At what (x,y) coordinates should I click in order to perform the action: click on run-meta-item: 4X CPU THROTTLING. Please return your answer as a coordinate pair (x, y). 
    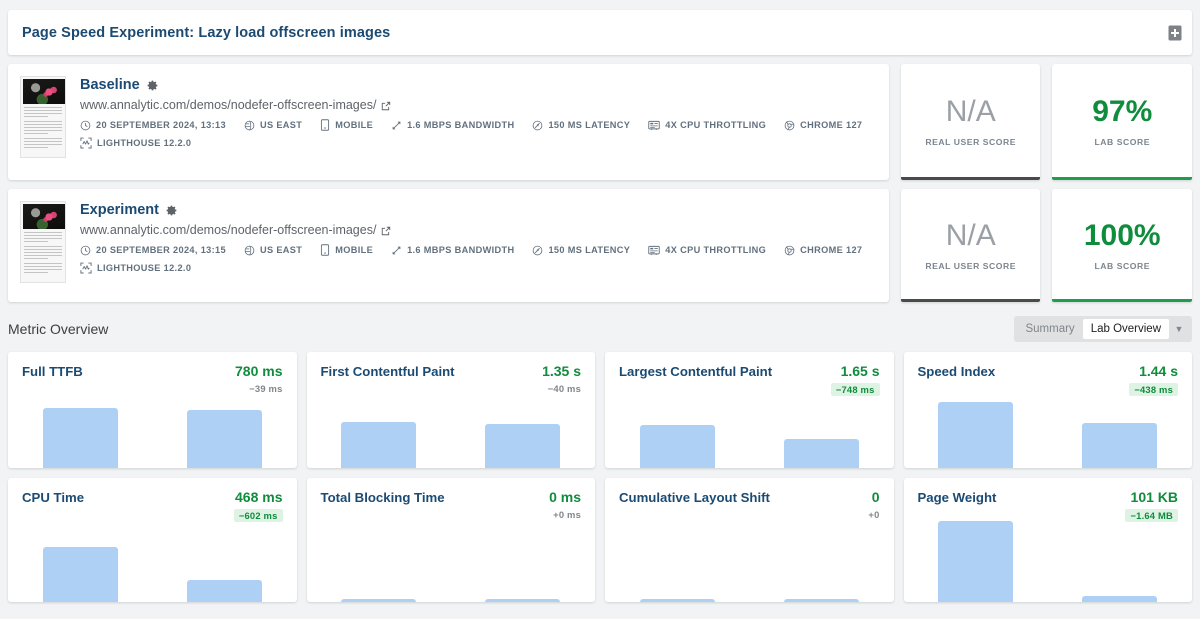
    Looking at the image, I should click on (707, 250).